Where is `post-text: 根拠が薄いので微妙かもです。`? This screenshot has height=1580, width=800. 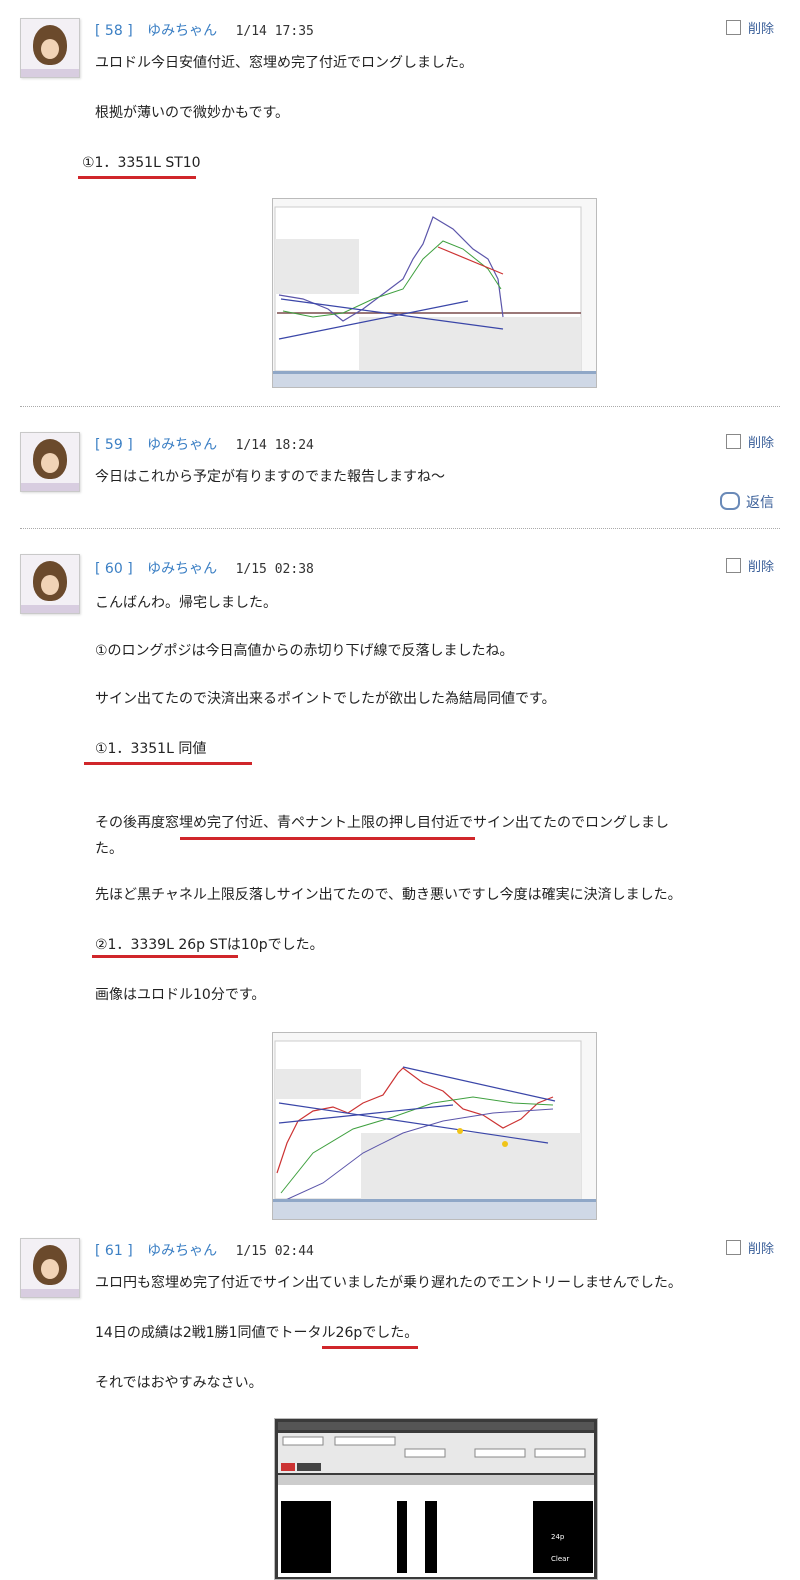 post-text: 根拠が薄いので微妙かもです。 is located at coordinates (192, 113).